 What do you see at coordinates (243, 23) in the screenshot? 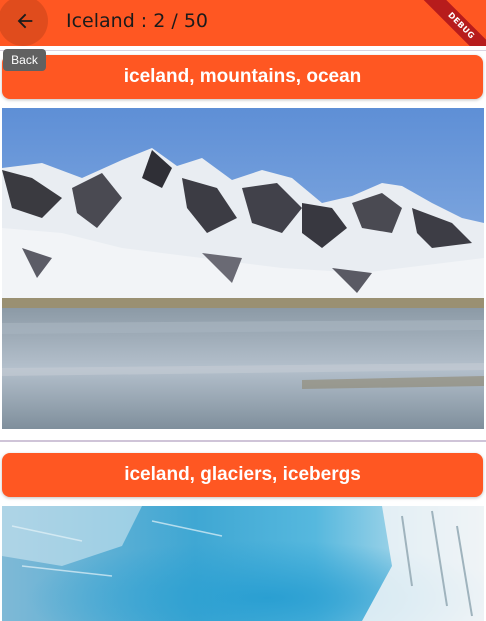
I see `app-bar: Iceland : 2 / 50 DEBUG` at bounding box center [243, 23].